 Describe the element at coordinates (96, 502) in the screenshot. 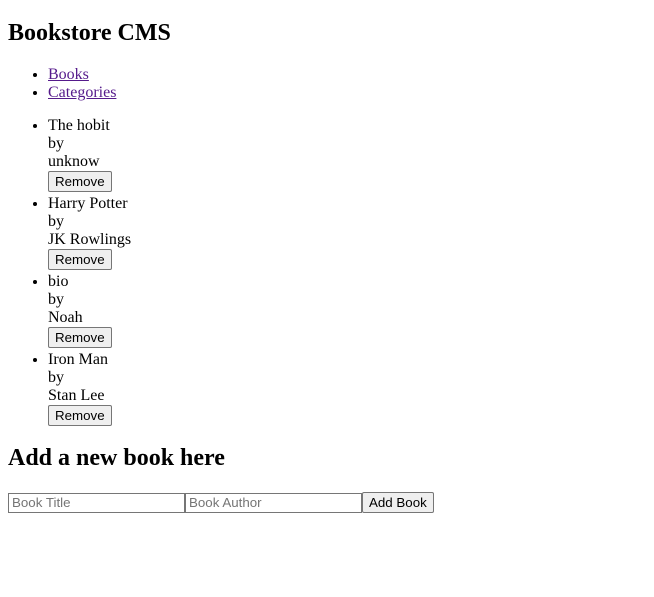

I see `book-title-input` at that location.